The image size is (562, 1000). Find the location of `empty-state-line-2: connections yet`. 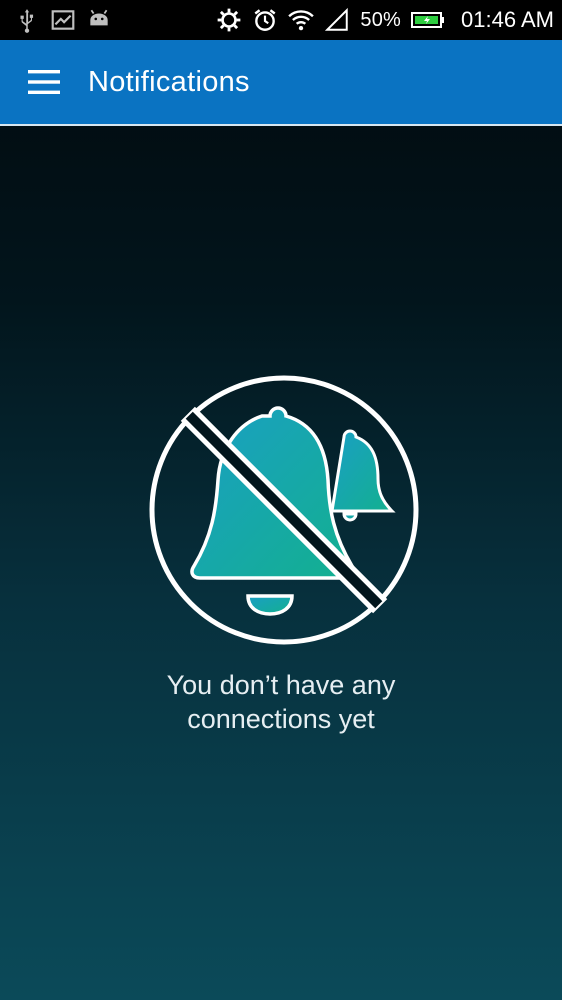

empty-state-line-2: connections yet is located at coordinates (281, 719).